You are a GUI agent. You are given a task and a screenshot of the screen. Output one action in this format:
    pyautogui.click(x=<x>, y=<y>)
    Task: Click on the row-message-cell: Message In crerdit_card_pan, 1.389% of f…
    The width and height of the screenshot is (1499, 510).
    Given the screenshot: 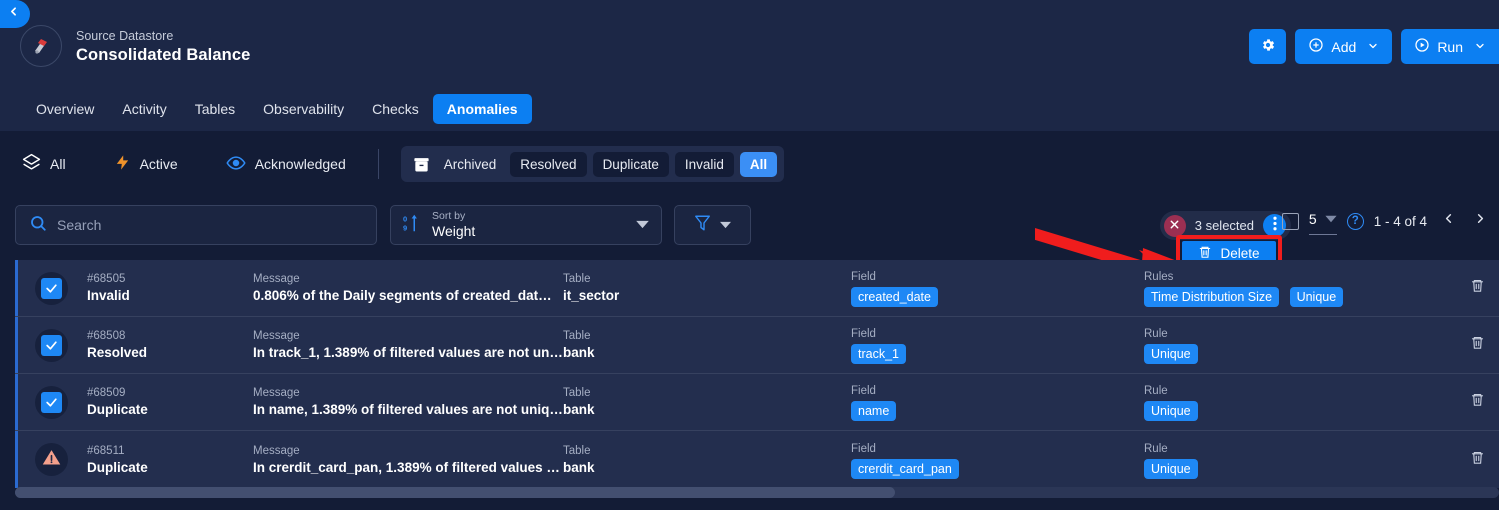 What is the action you would take?
    pyautogui.click(x=408, y=460)
    